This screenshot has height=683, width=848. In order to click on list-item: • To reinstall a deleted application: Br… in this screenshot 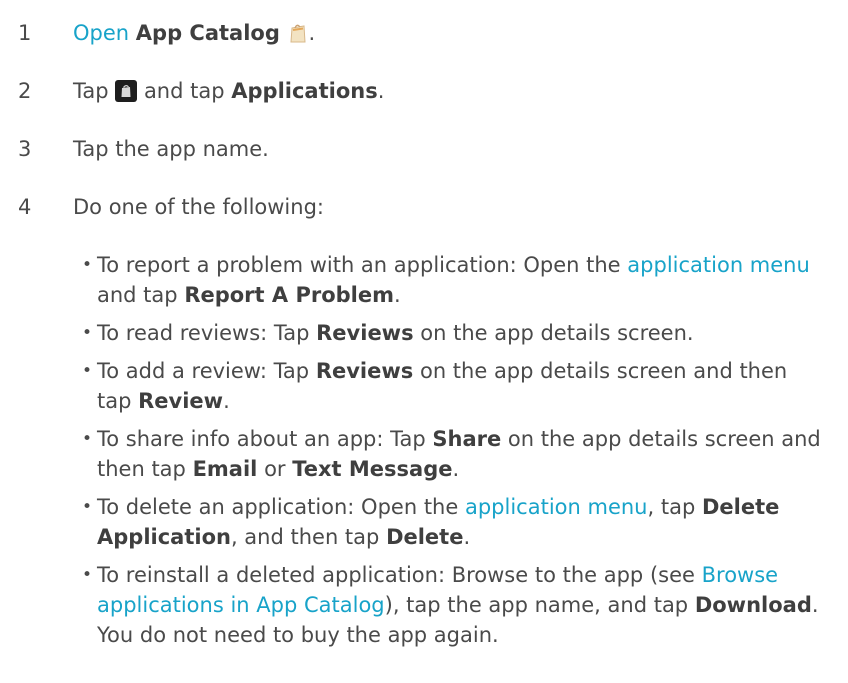, I will do `click(452, 605)`.